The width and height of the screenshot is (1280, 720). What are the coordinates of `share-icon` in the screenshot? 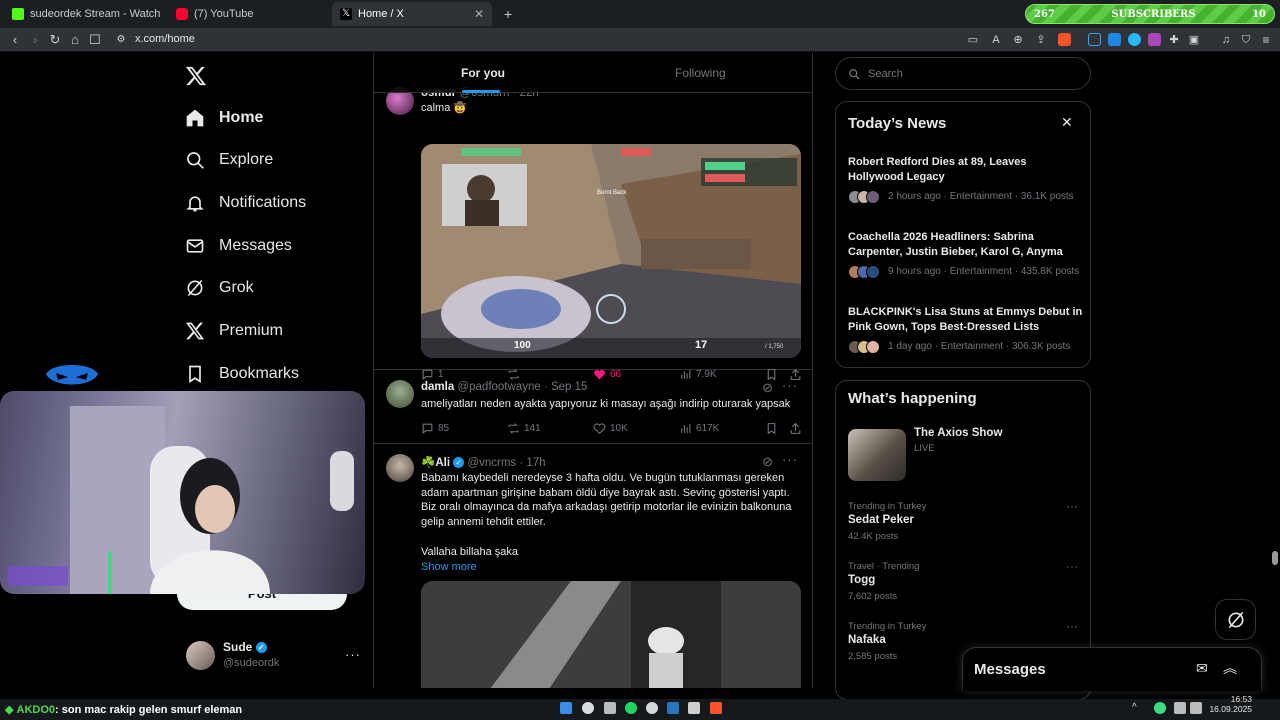 It's located at (795, 428).